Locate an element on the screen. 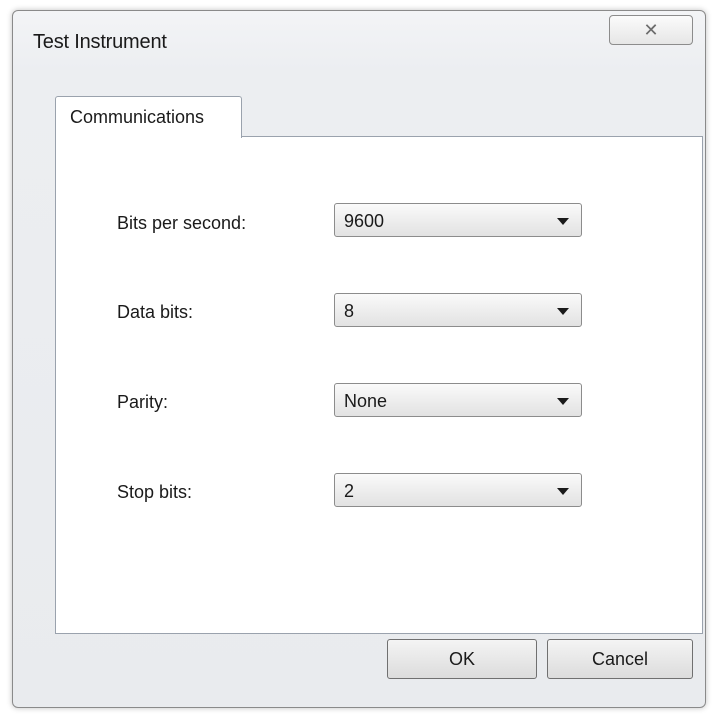  tab-communications: Communications is located at coordinates (148, 117).